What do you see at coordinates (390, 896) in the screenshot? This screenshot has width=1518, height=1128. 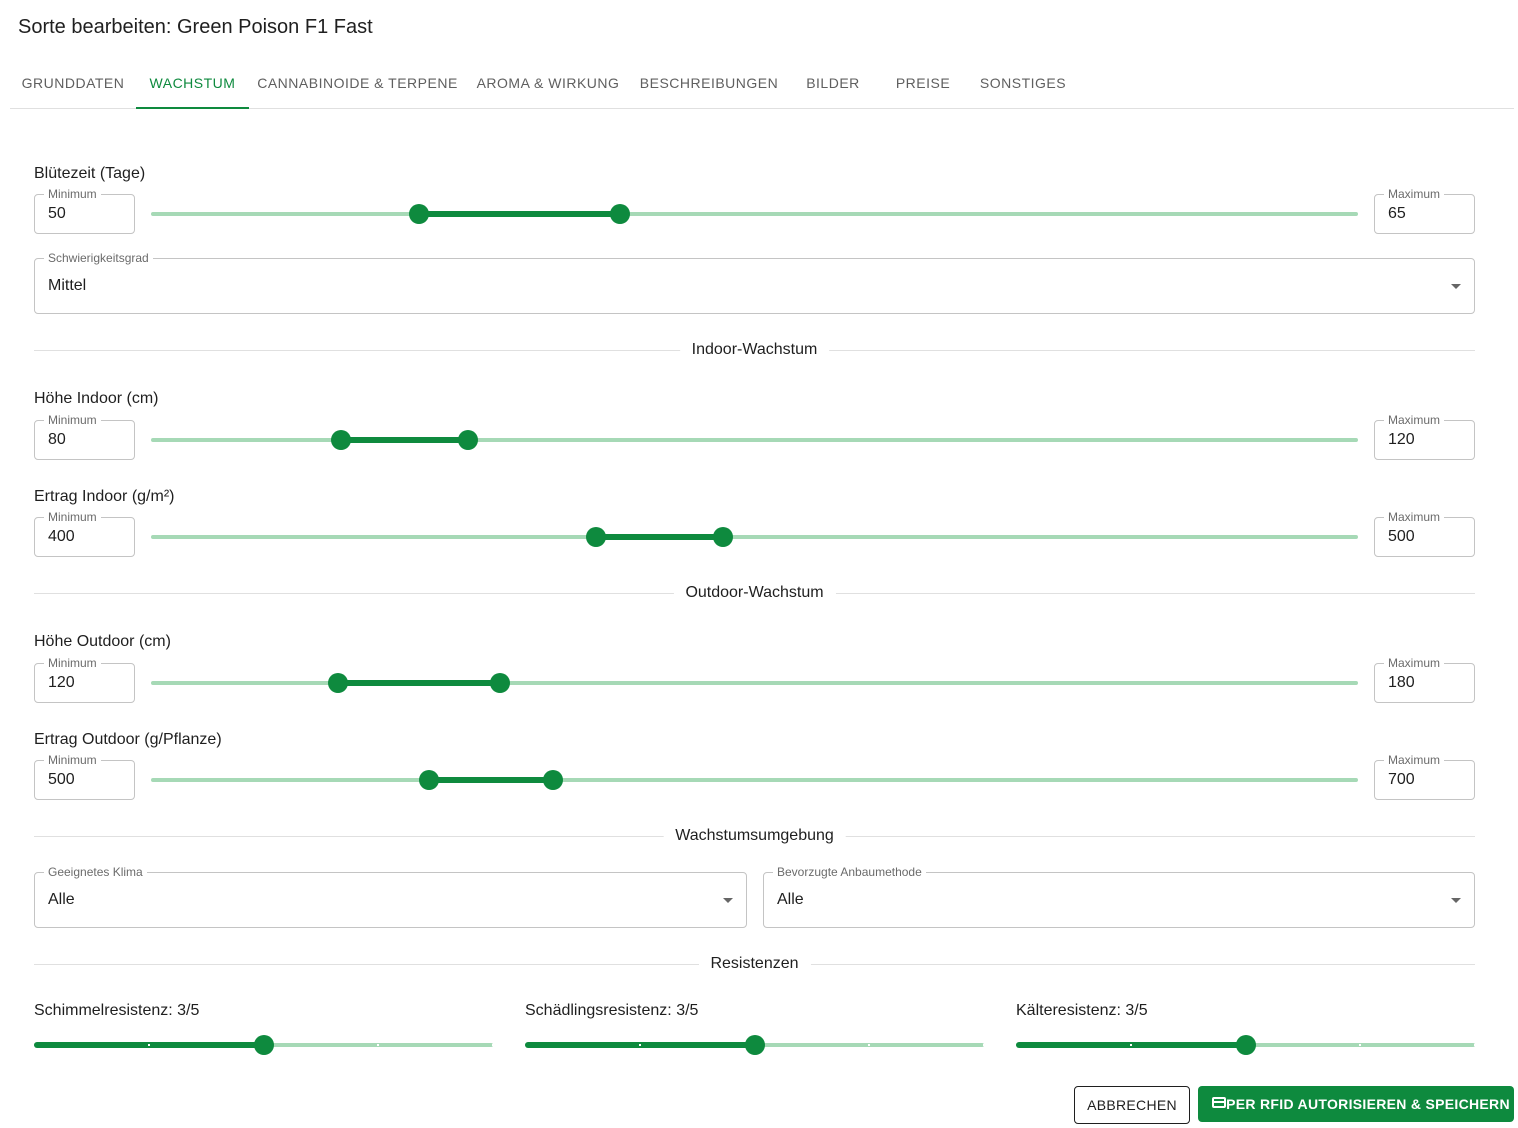 I see `klima-select: Geeignetes Klima Alle` at bounding box center [390, 896].